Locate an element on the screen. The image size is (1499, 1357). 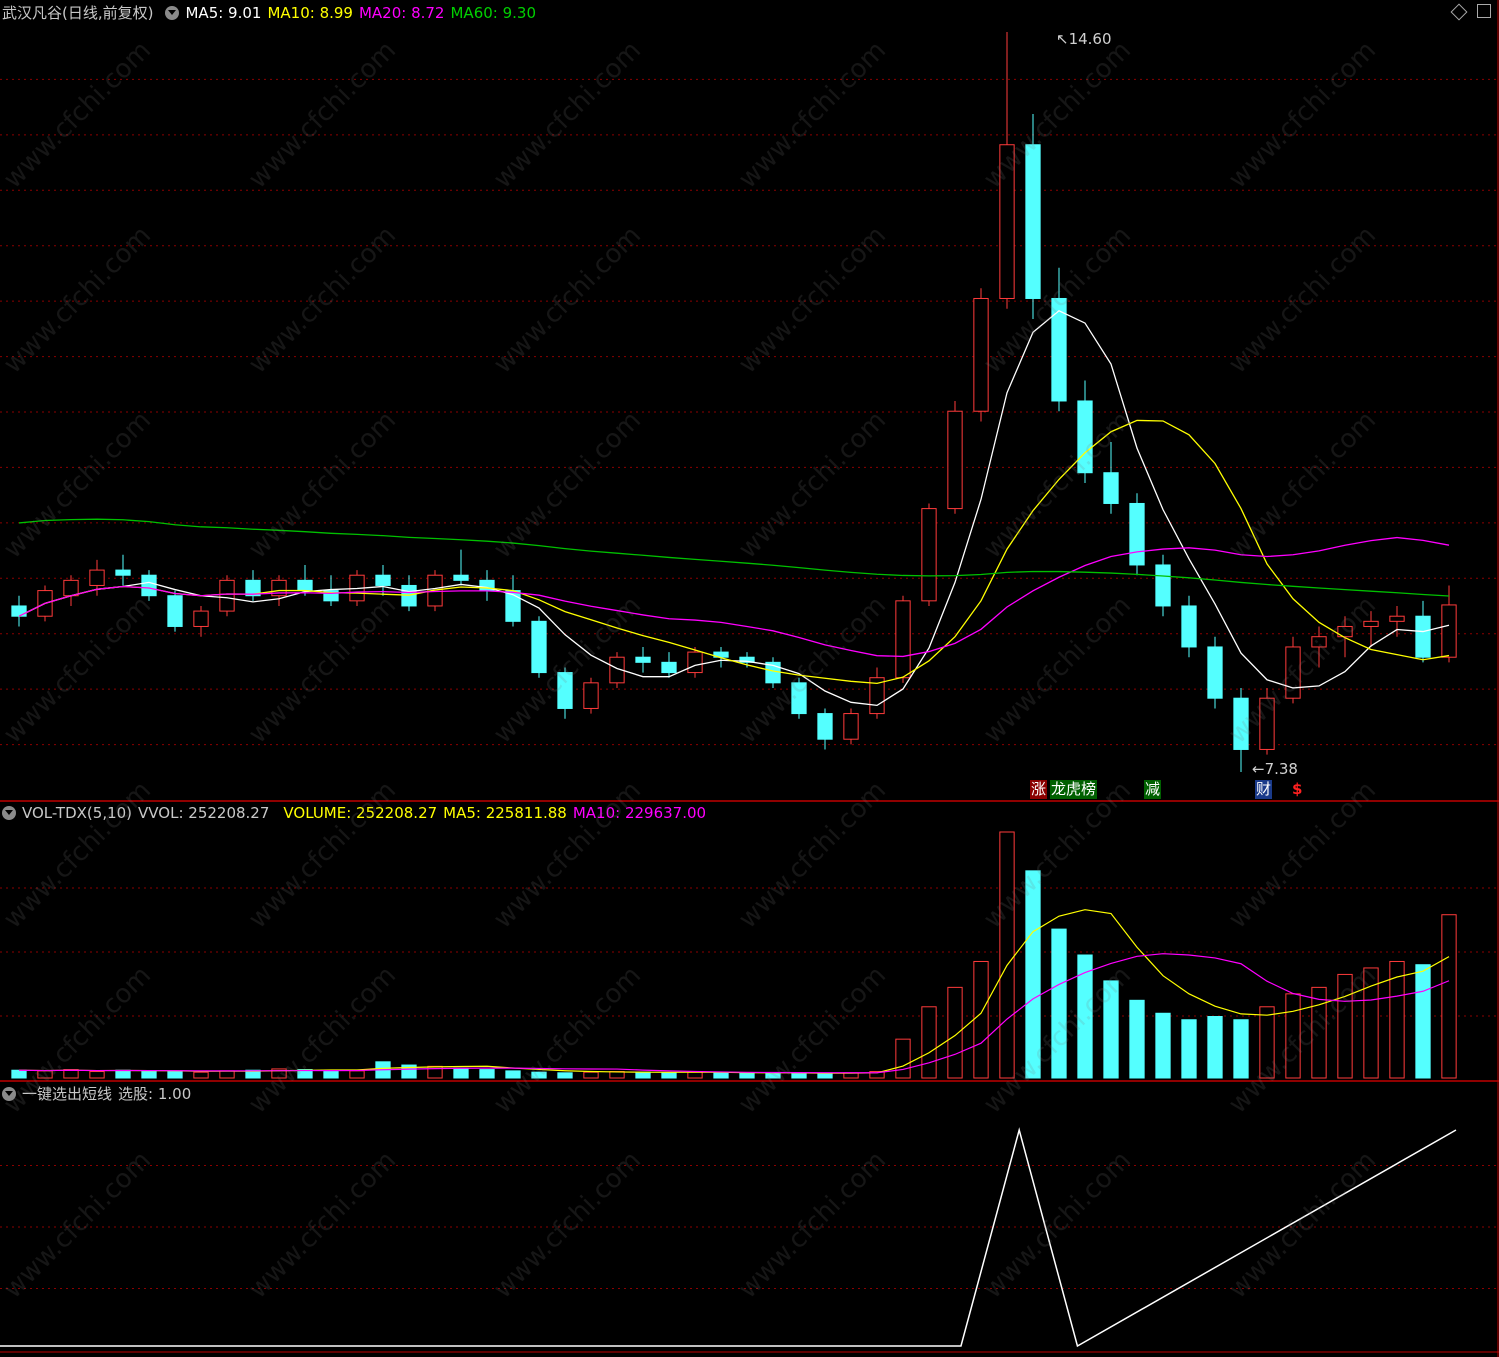
vol-indicator-title: VOL-TDX(5,10) is located at coordinates (77, 813).